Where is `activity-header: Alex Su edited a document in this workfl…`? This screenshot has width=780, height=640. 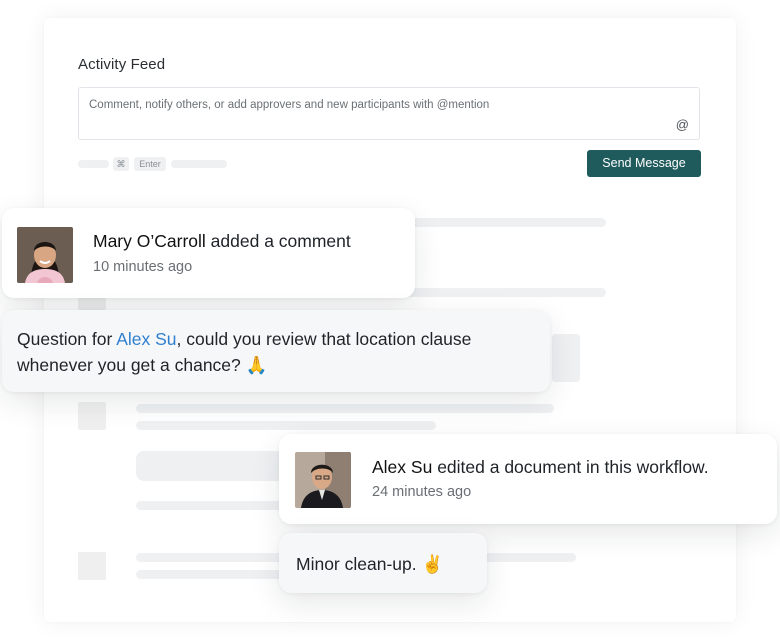 activity-header: Alex Su edited a document in this workfl… is located at coordinates (540, 467).